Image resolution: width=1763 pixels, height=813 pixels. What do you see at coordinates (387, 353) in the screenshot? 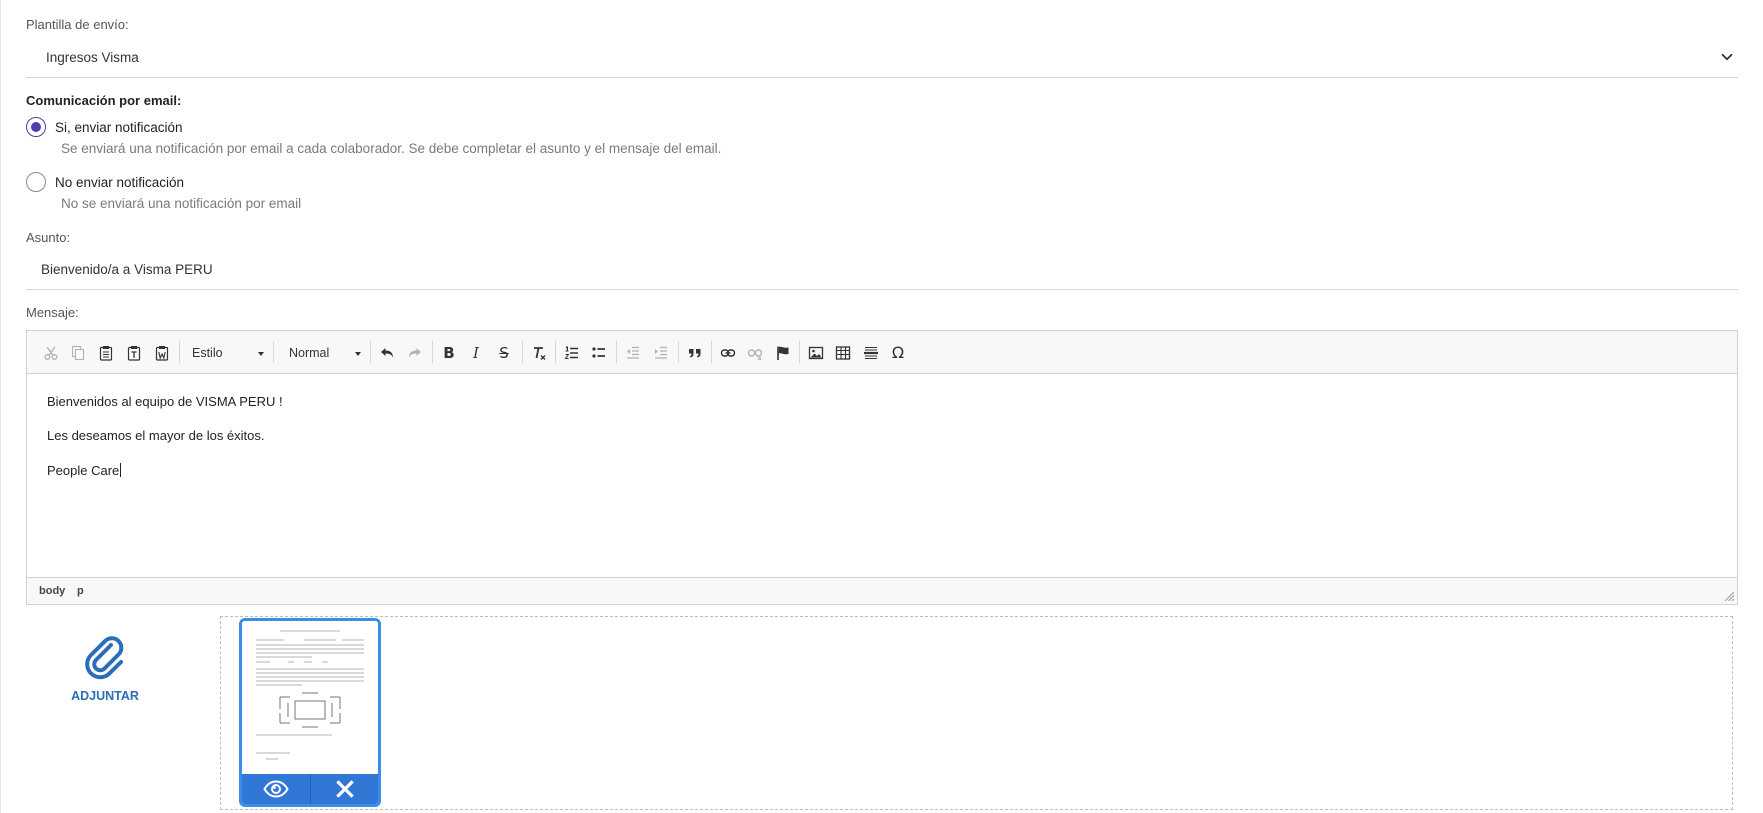
I see `undo-icon` at bounding box center [387, 353].